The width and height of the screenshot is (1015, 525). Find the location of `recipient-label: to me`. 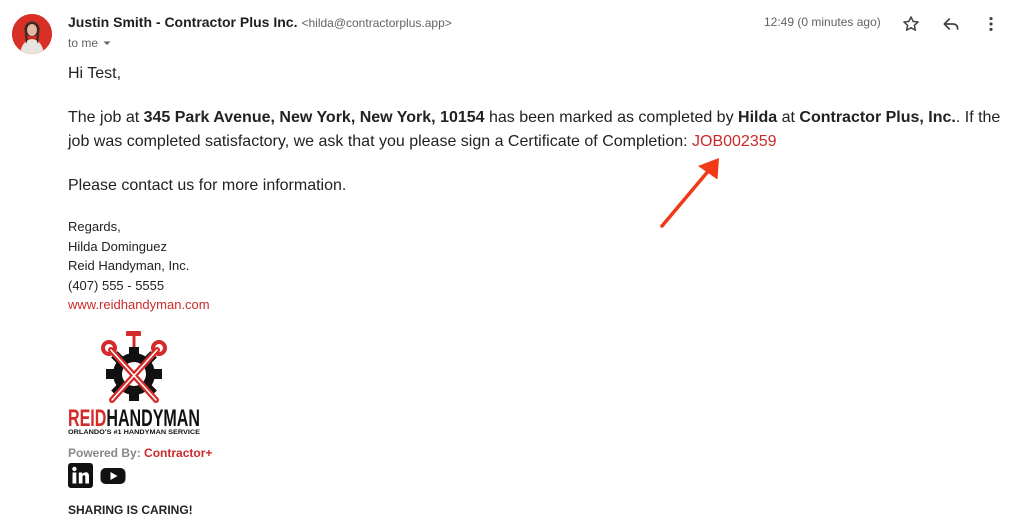

recipient-label: to me is located at coordinates (83, 43).